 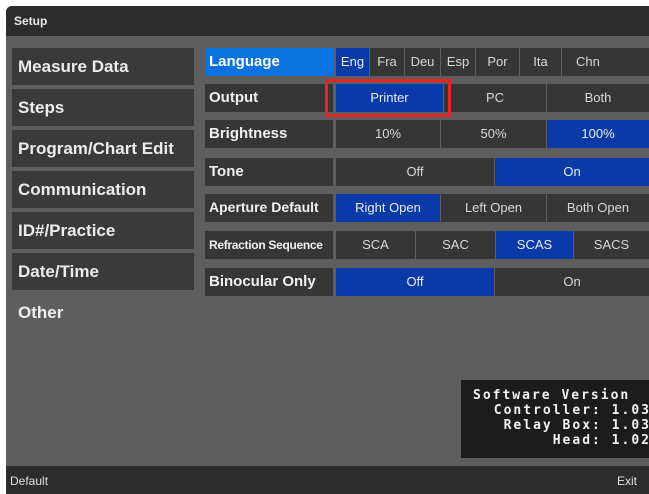 What do you see at coordinates (103, 148) in the screenshot?
I see `sidebar-item-program-chart-edit: Program/Chart Edit` at bounding box center [103, 148].